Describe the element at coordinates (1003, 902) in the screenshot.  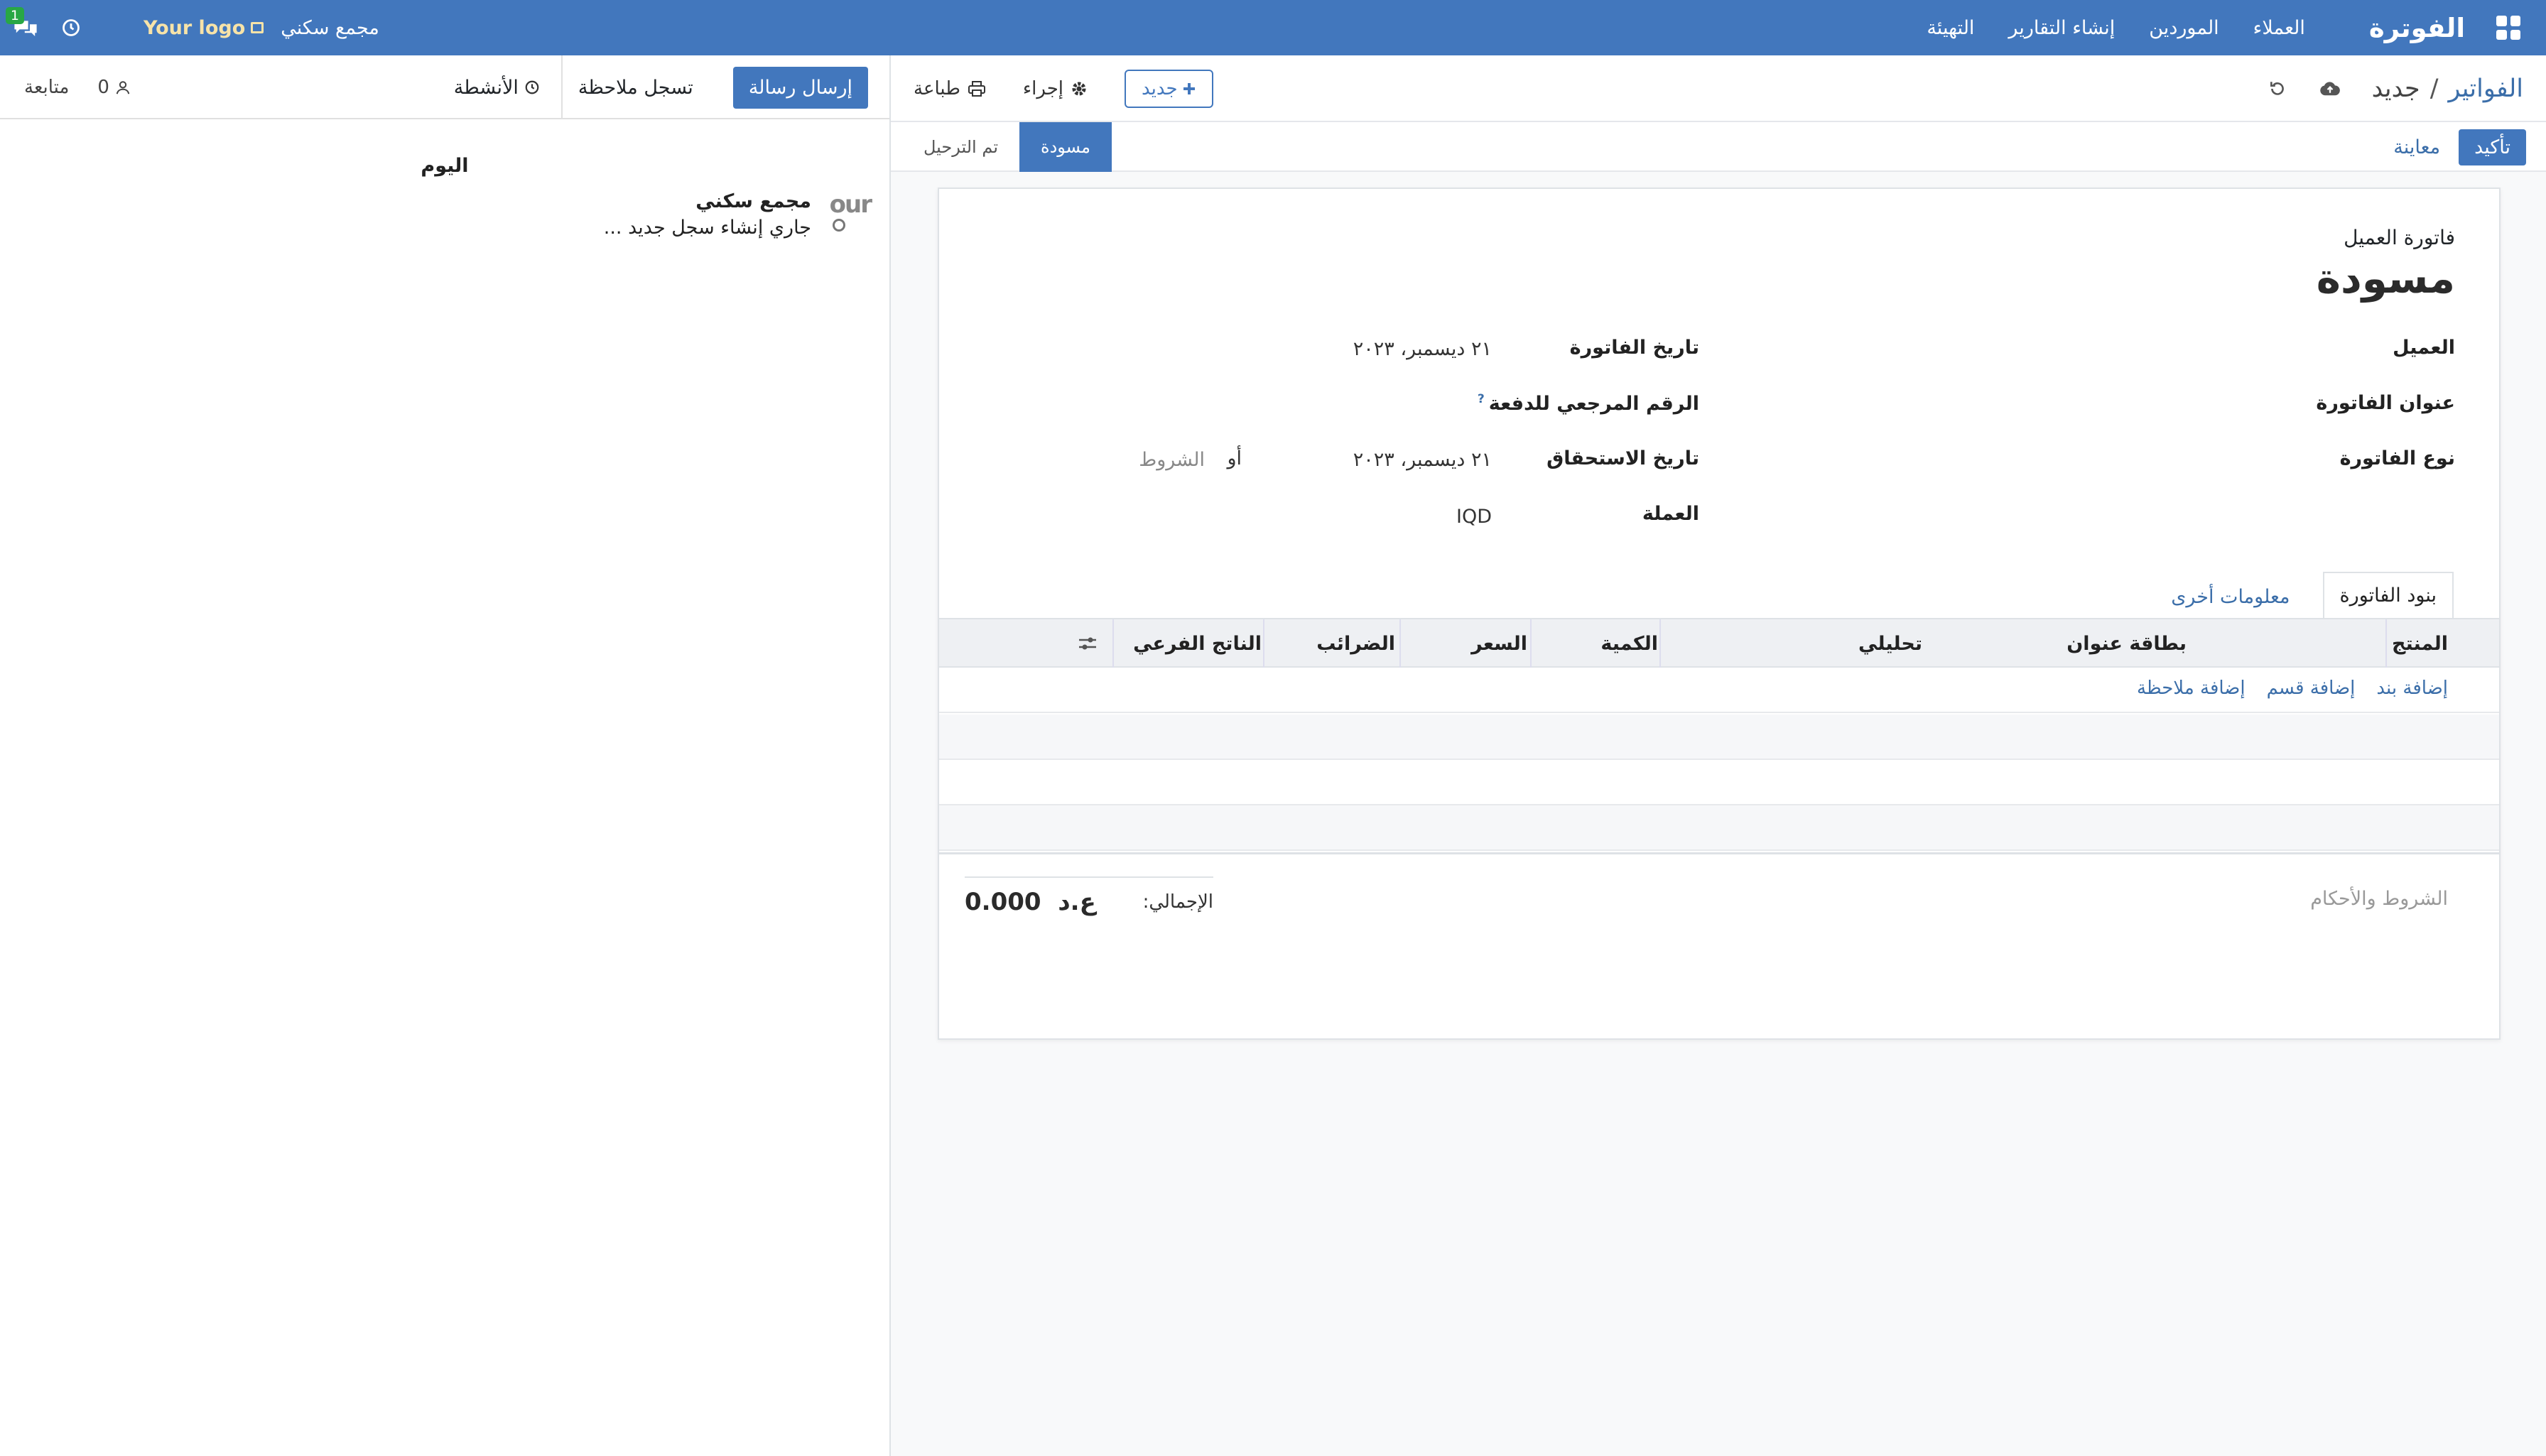
I see `total-amount-value: 0.000` at that location.